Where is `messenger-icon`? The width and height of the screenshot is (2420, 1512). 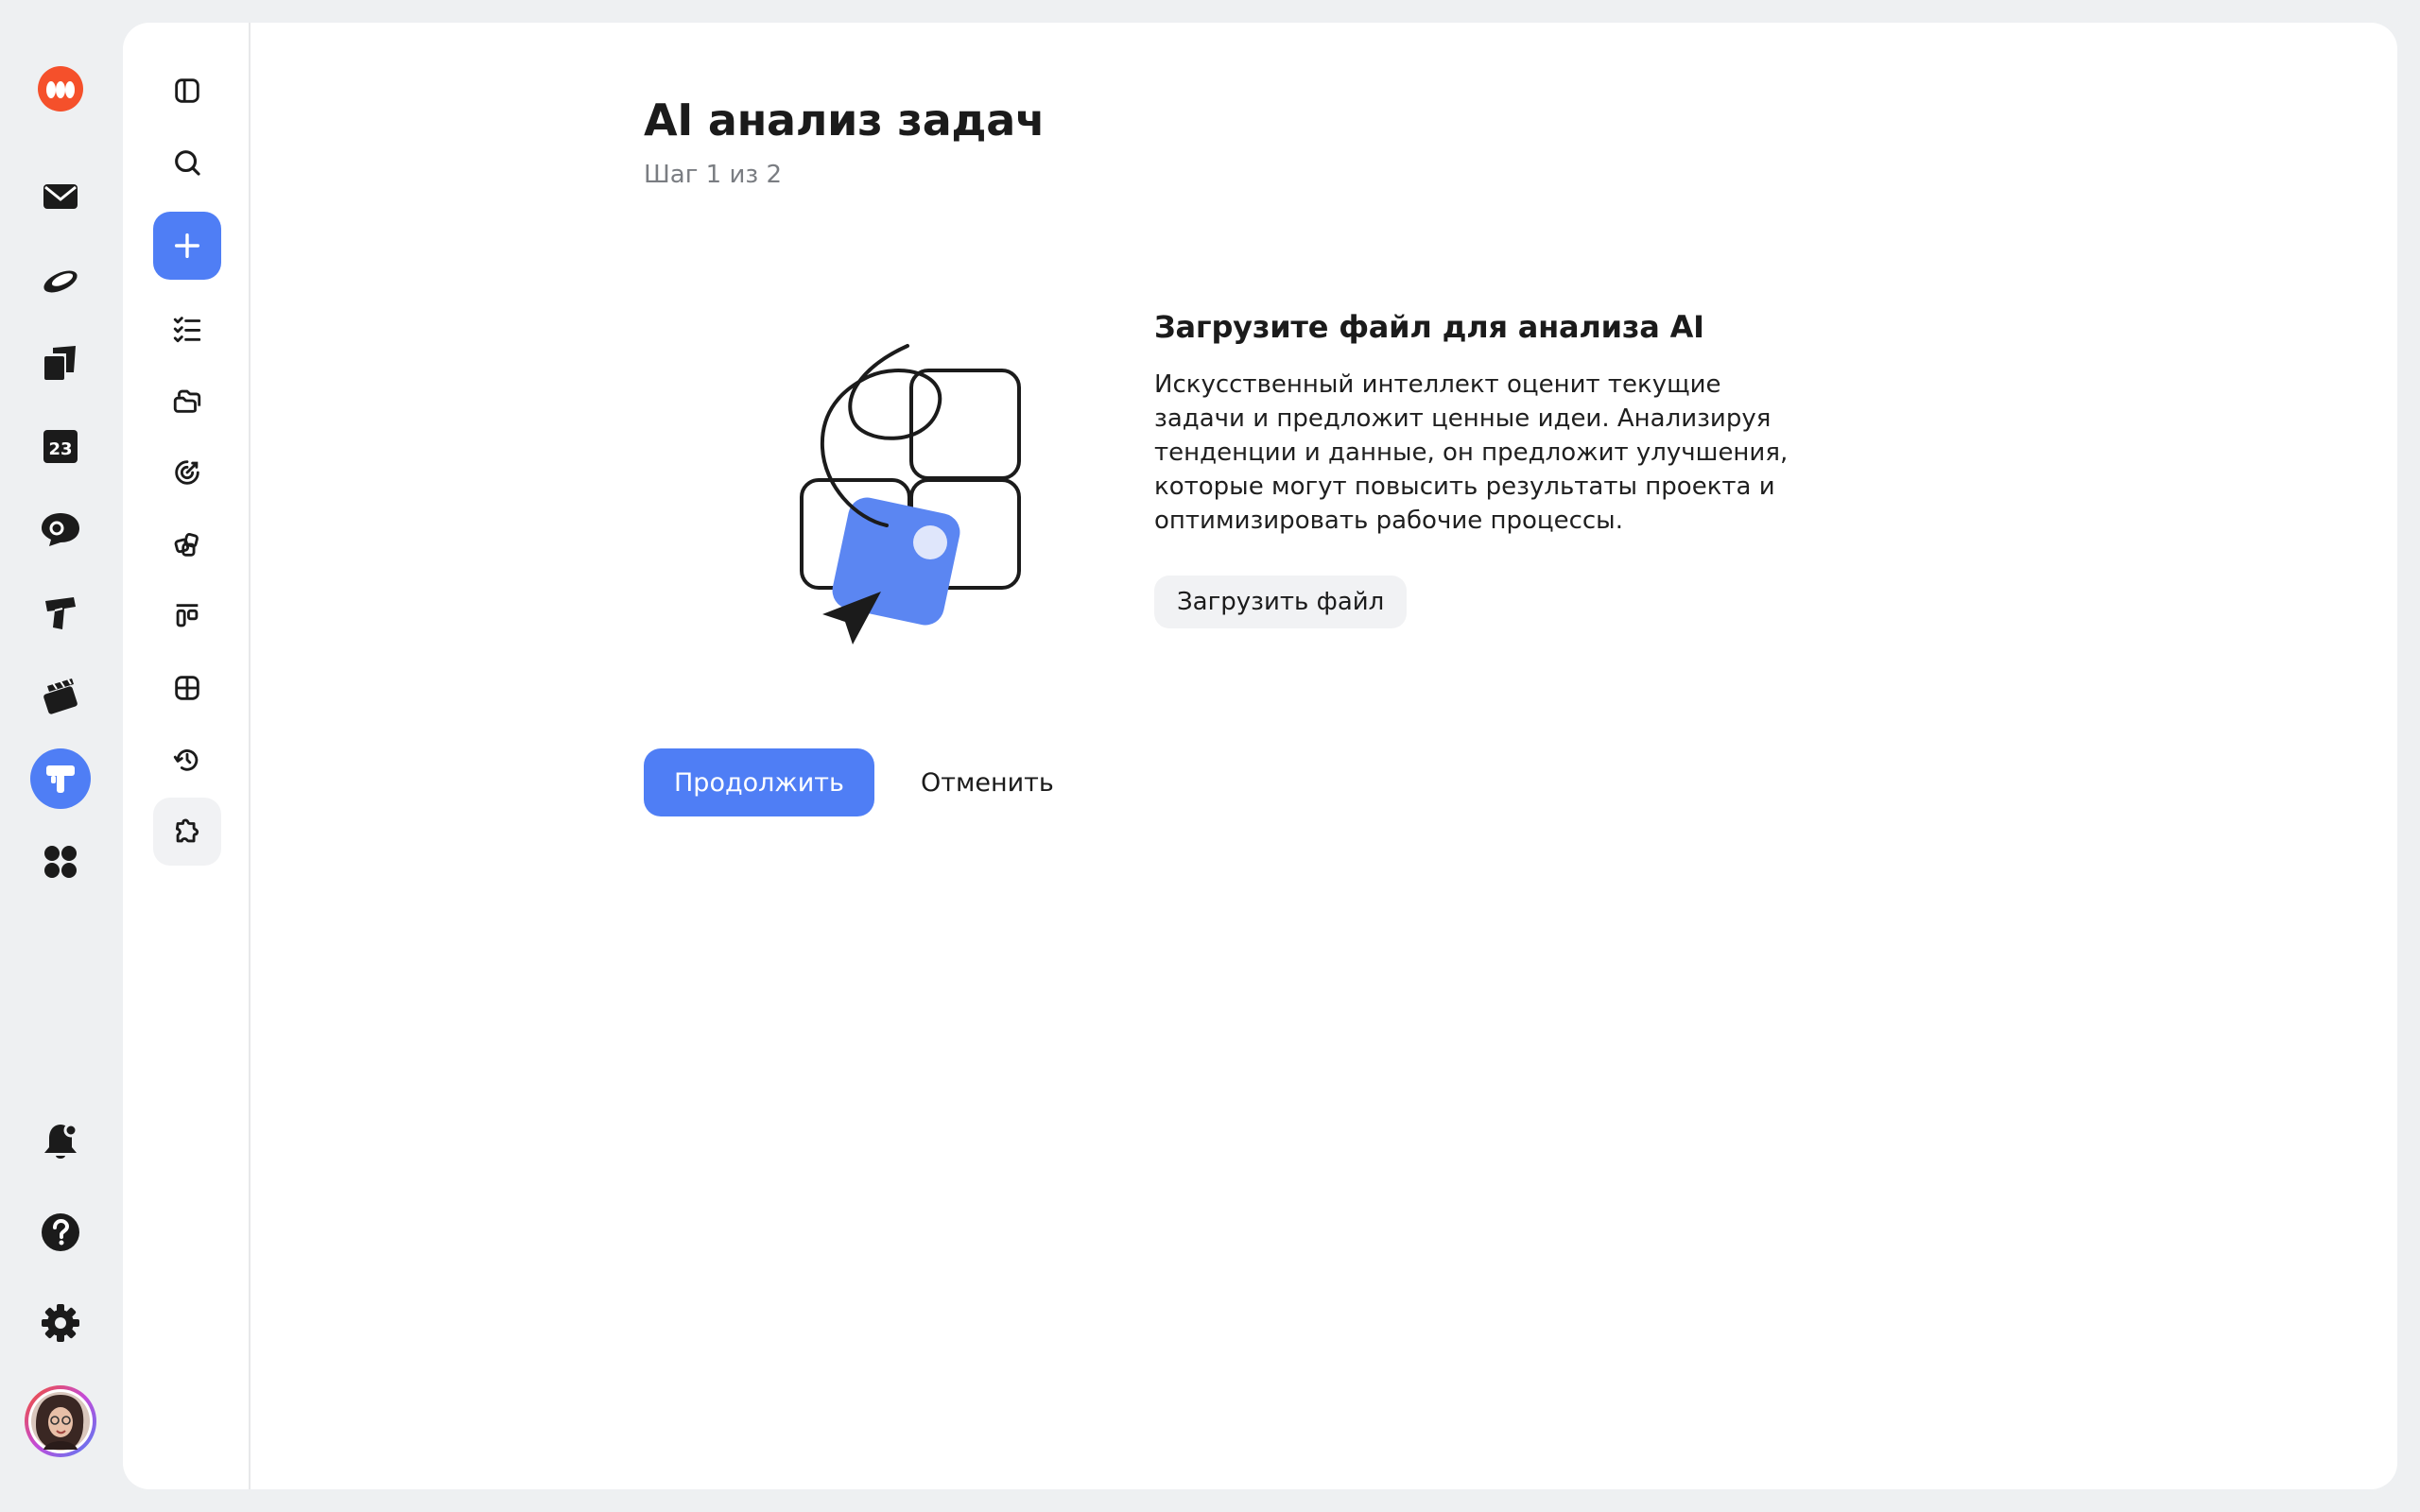 messenger-icon is located at coordinates (60, 529).